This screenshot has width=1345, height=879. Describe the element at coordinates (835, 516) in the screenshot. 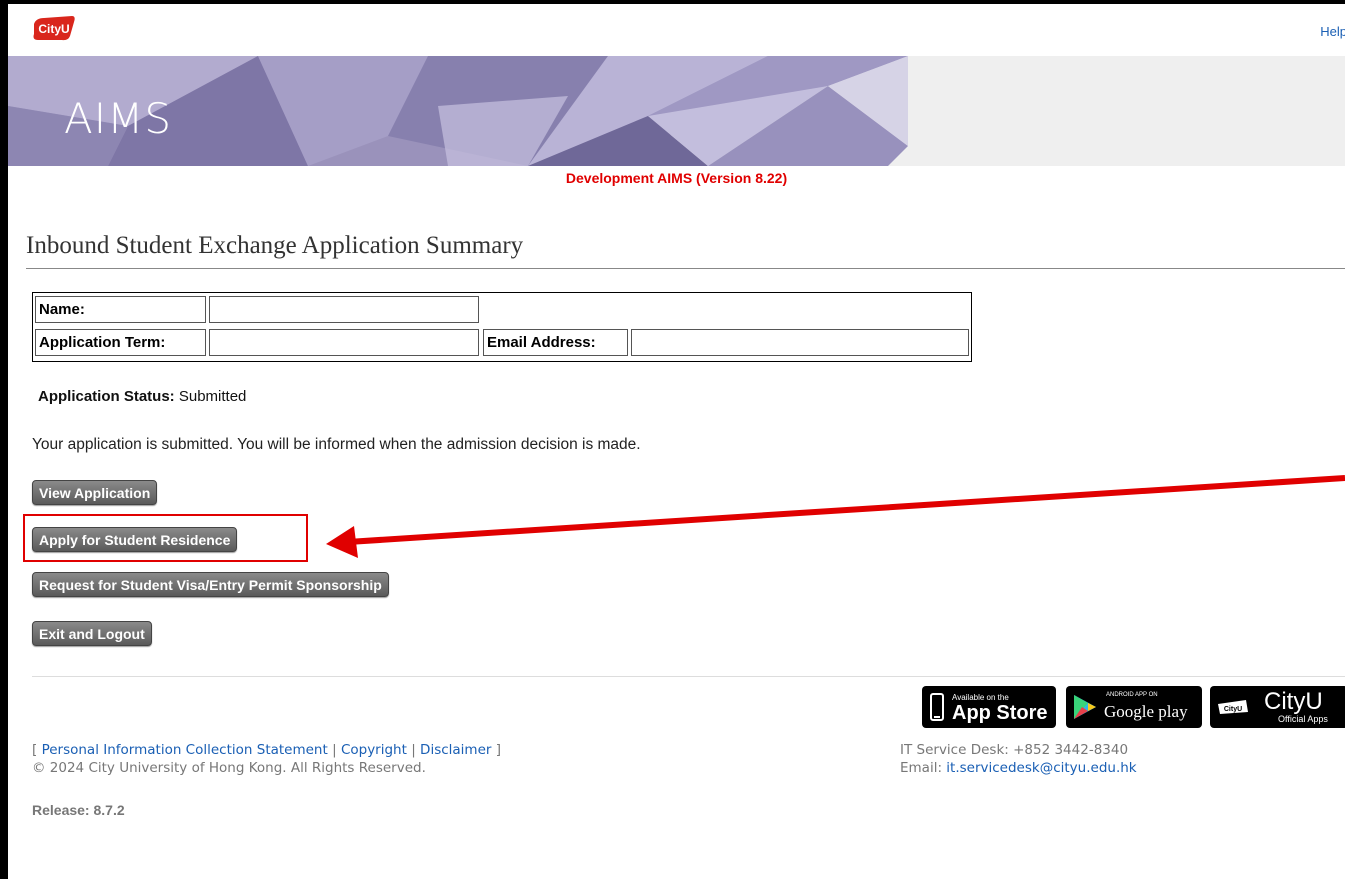

I see `annotation-arrow` at that location.